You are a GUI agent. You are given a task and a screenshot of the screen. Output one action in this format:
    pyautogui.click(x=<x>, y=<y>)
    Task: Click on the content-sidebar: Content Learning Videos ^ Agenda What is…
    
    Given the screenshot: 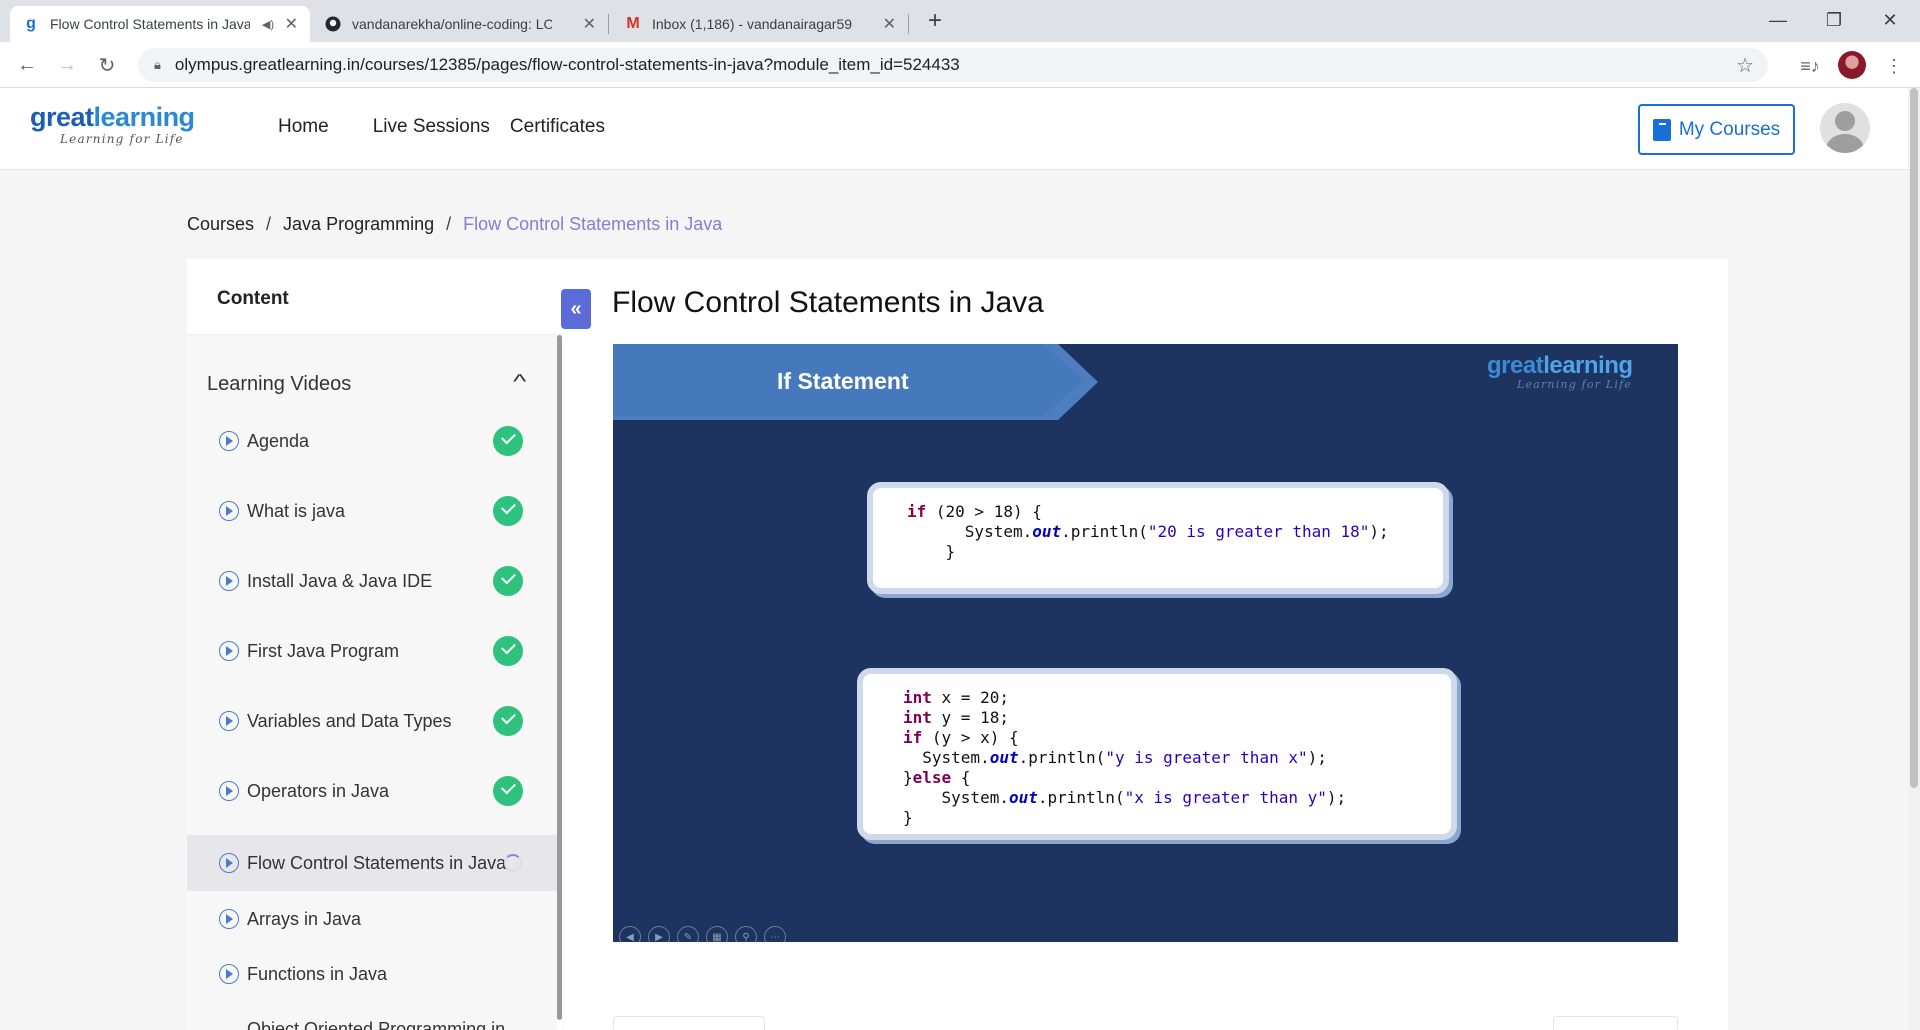 What is the action you would take?
    pyautogui.click(x=375, y=644)
    